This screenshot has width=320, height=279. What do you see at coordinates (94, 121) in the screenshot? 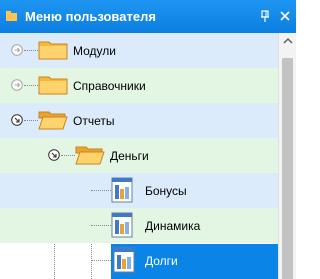
I see `tree-item-label: Отчеты` at bounding box center [94, 121].